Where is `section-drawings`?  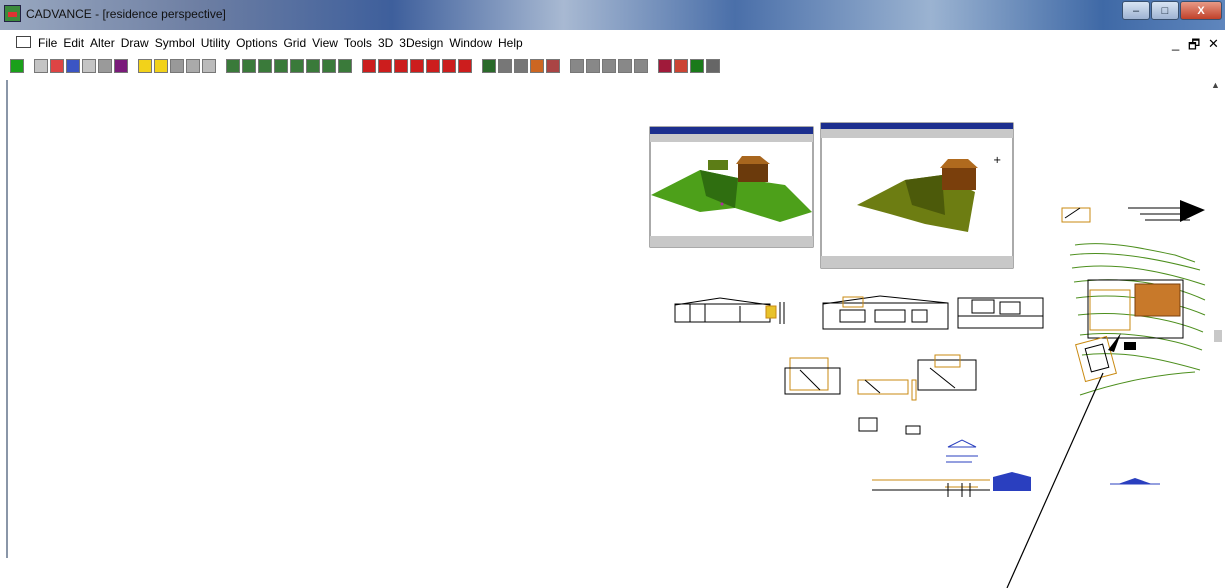
section-drawings is located at coordinates (880, 394).